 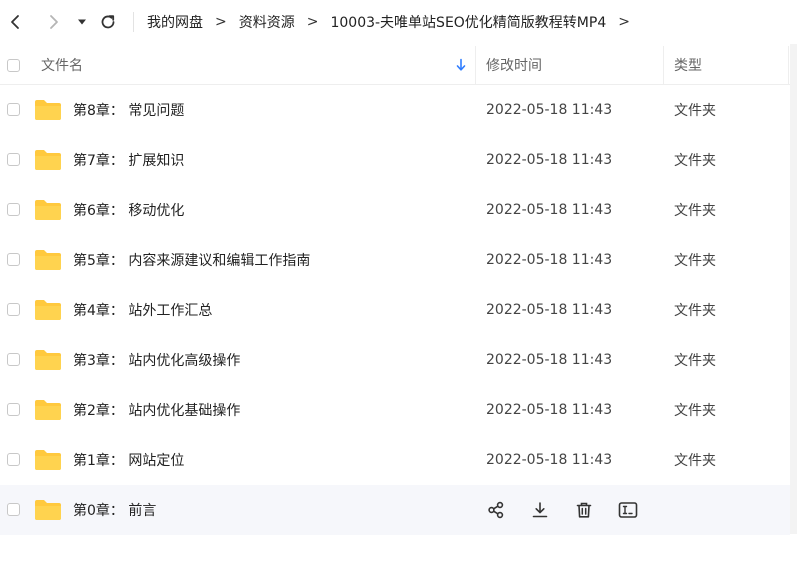 I want to click on table-row: 第8章： 常见问题 2022-05-18 11:43 文件夹, so click(x=398, y=110).